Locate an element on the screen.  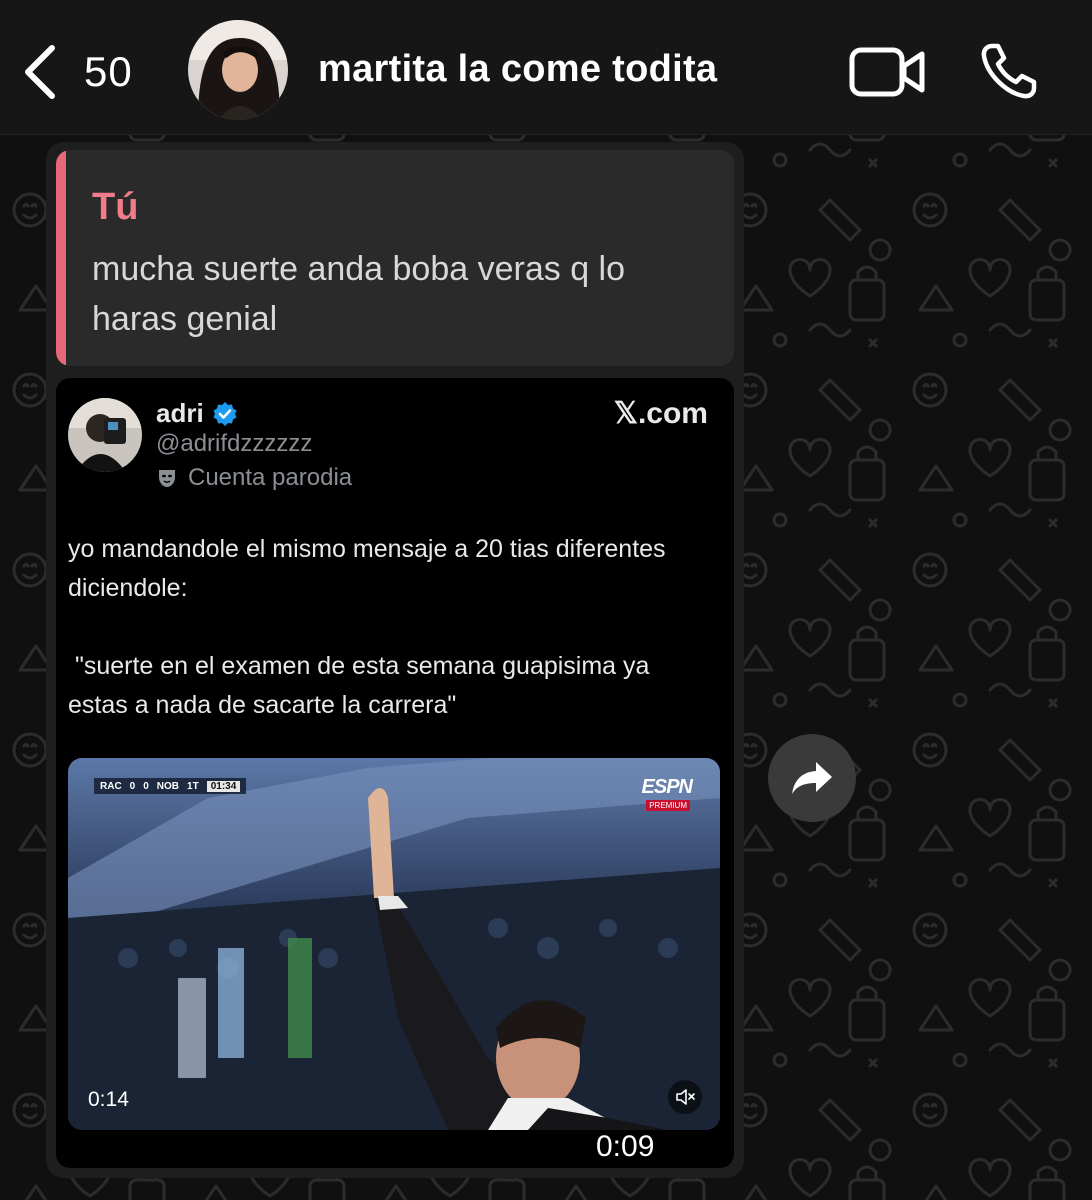
post-author-row: adri is located at coordinates (197, 413).